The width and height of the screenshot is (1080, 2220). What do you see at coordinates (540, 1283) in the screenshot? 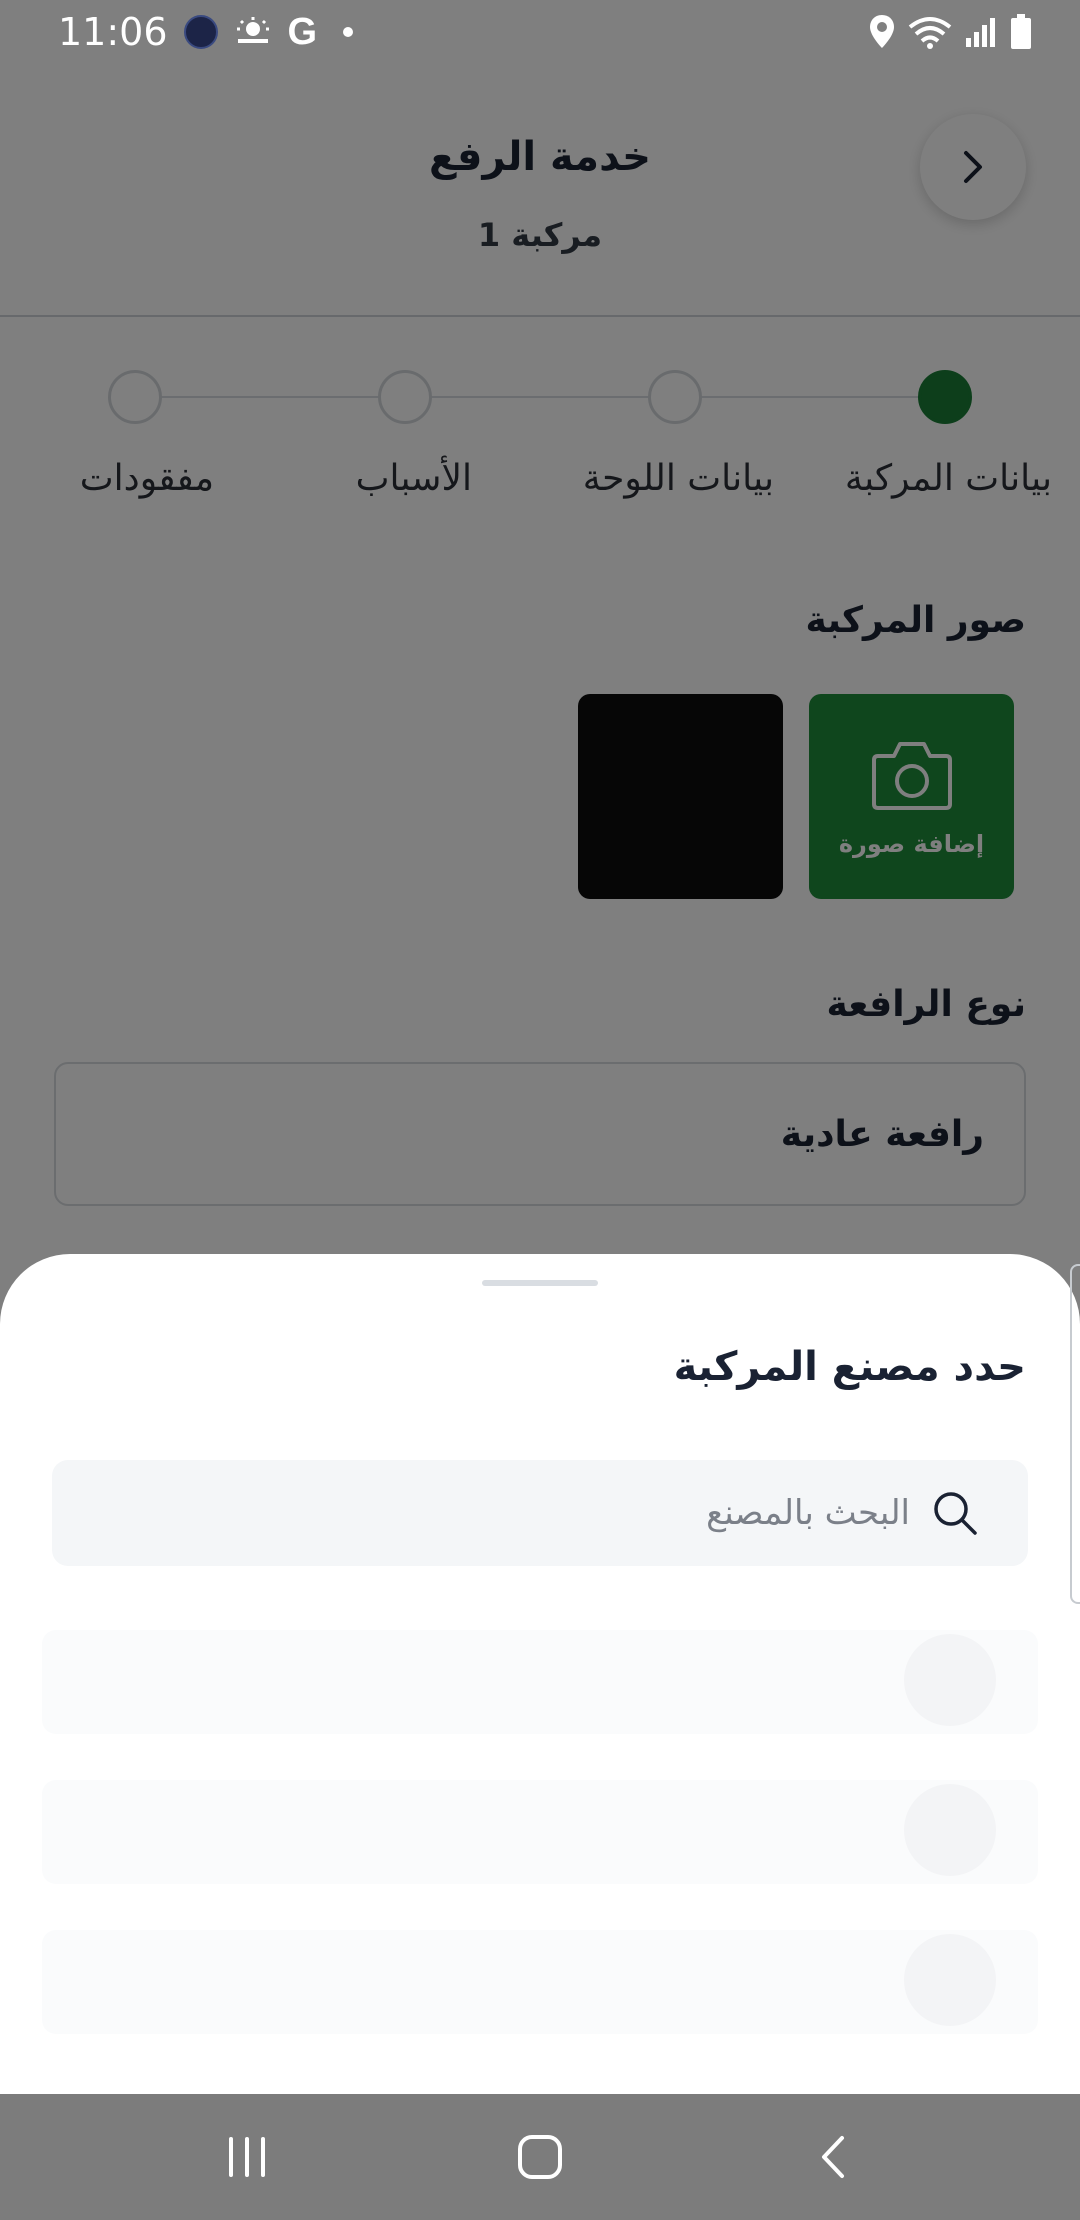
I see `sheet-drag-handle` at bounding box center [540, 1283].